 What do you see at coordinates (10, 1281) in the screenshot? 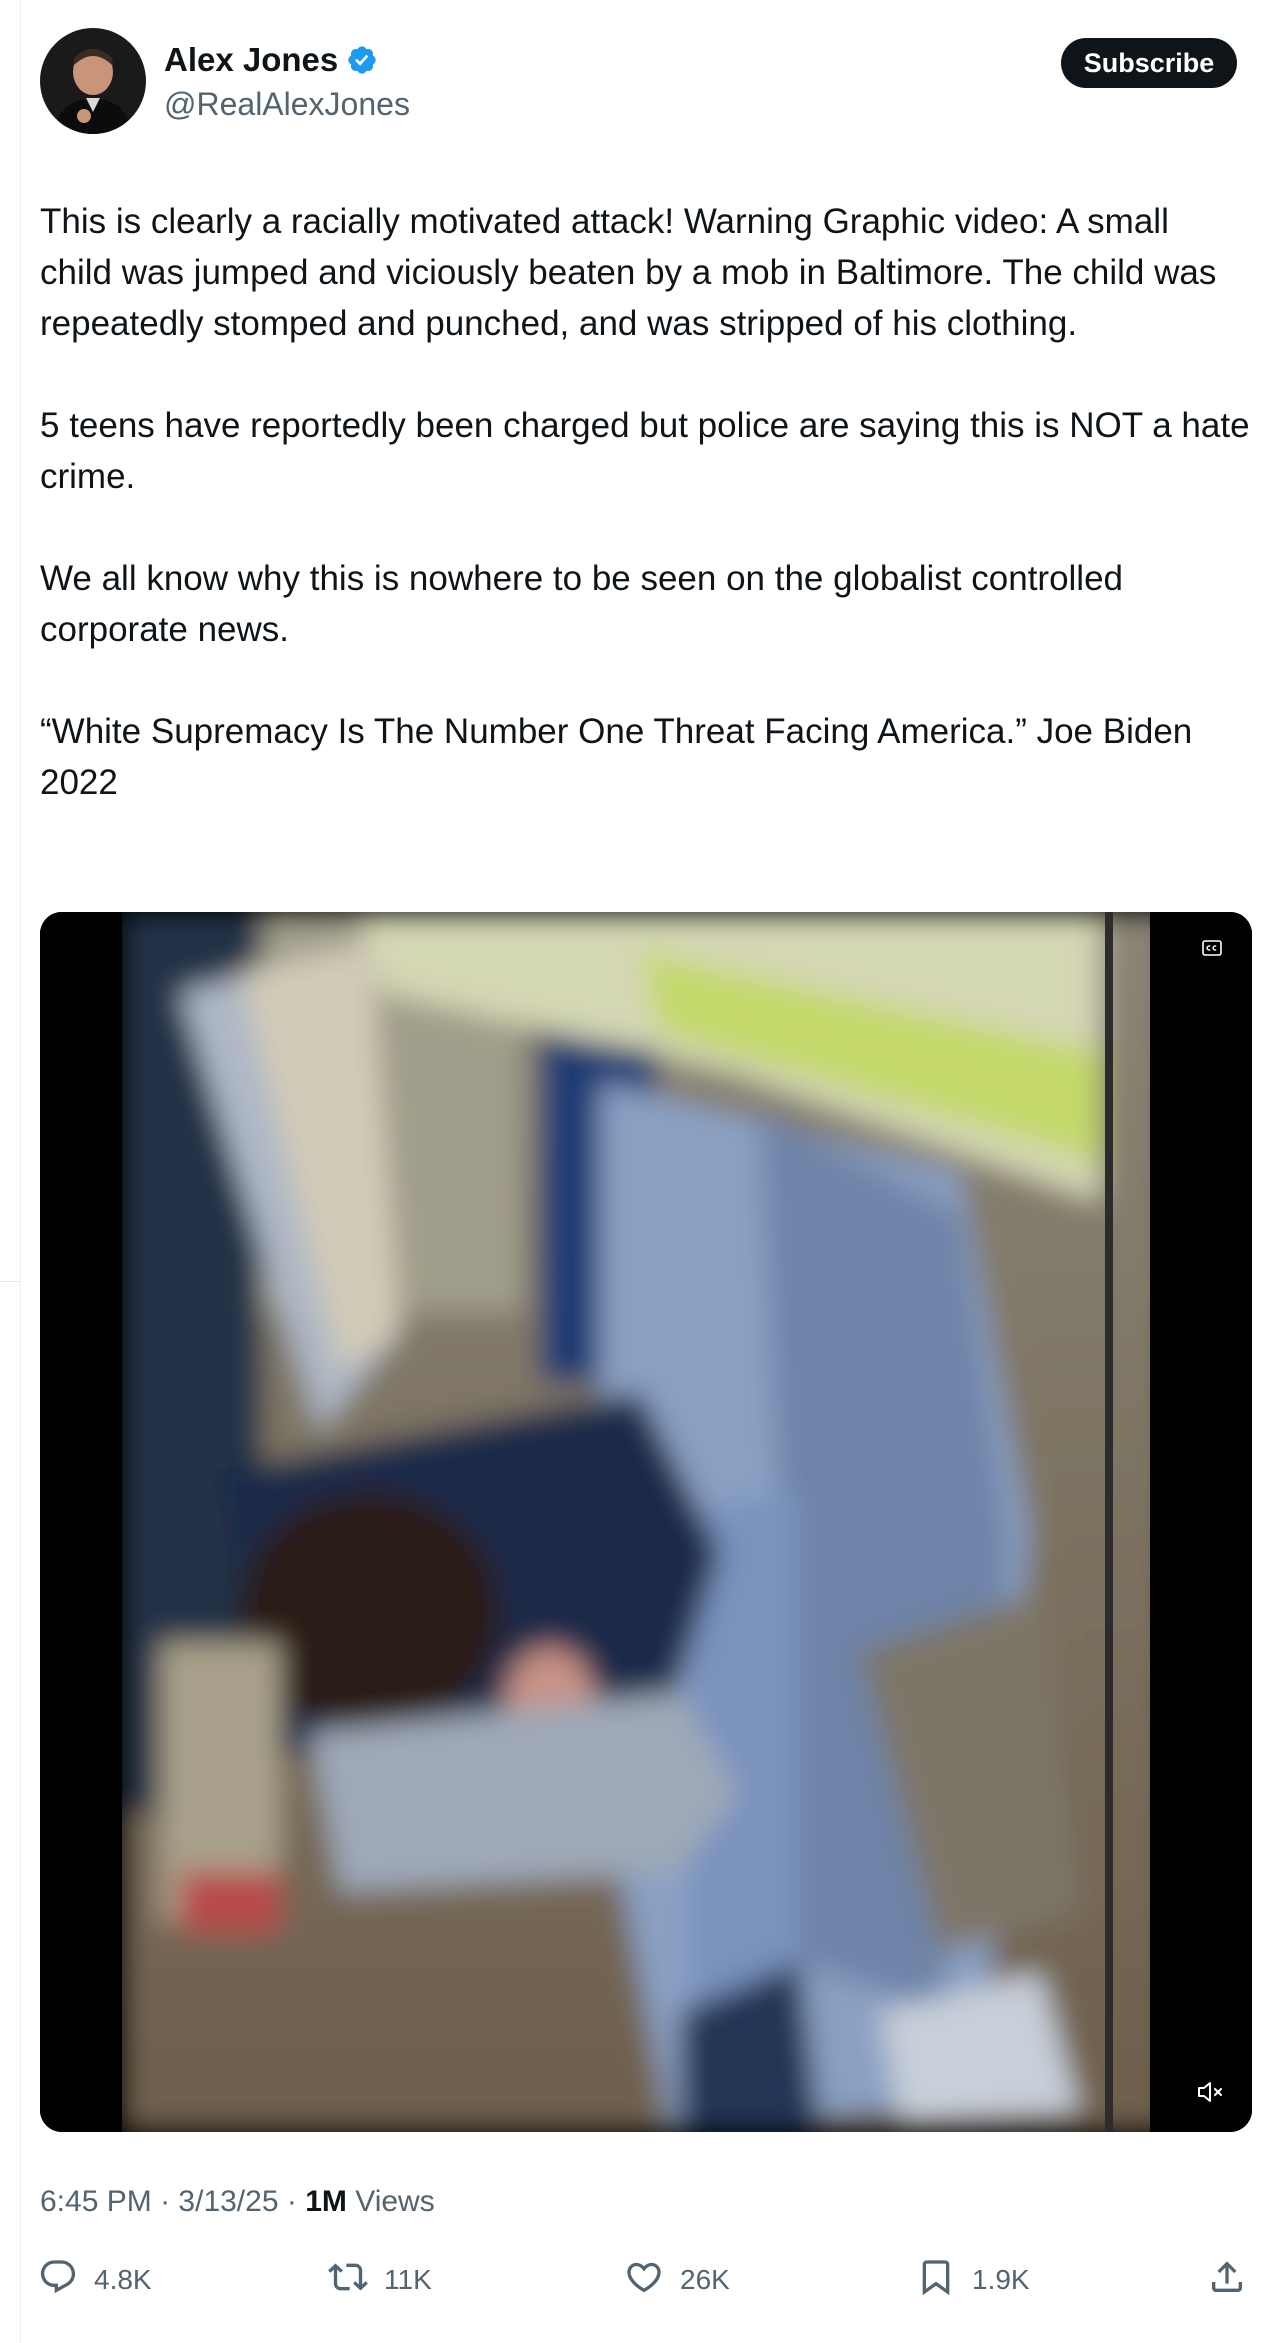
I see `left-divider` at bounding box center [10, 1281].